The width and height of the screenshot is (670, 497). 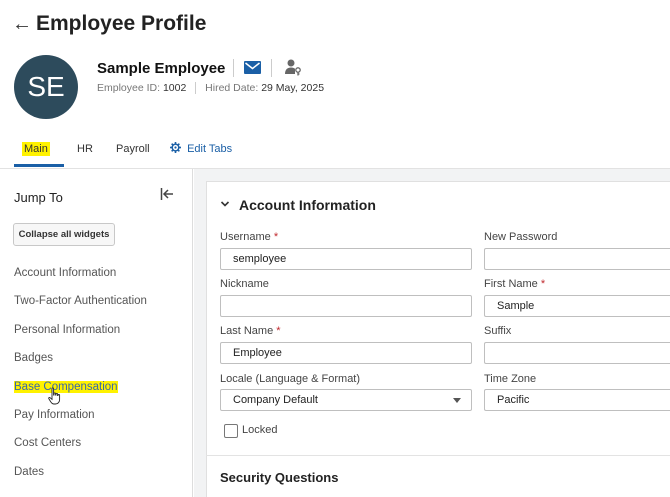 I want to click on section-divider, so click(x=438, y=455).